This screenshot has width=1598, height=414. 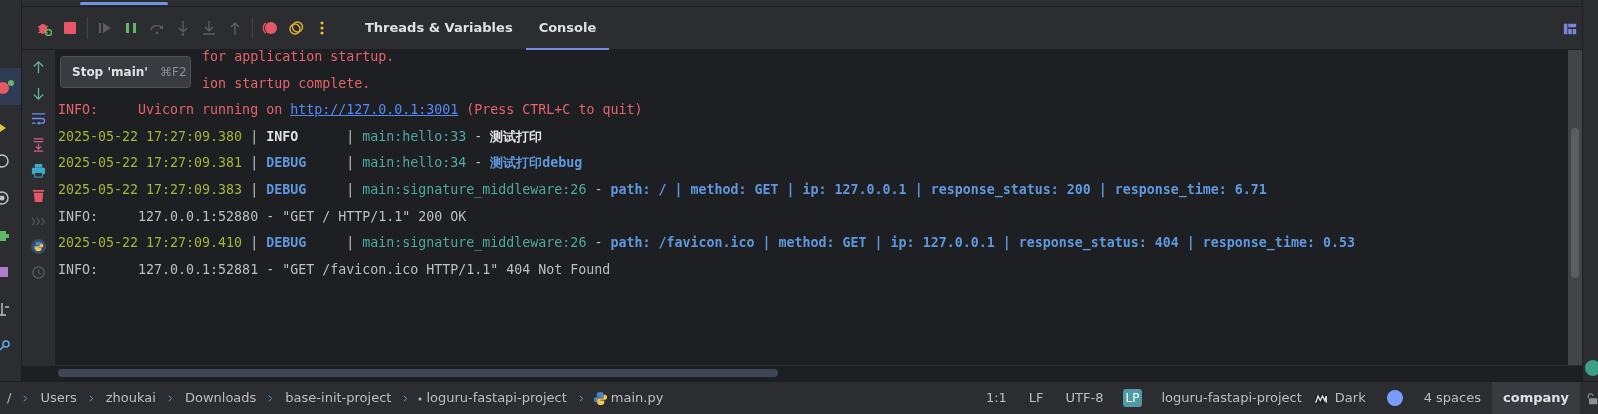 What do you see at coordinates (9, 398) in the screenshot?
I see `breadcrumb-item: /` at bounding box center [9, 398].